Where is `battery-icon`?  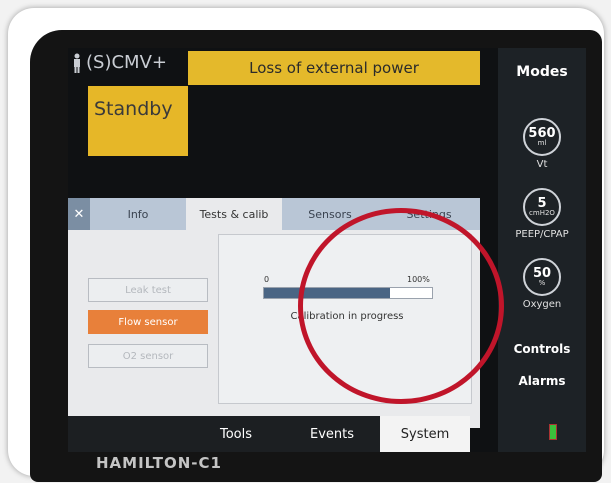
battery-icon is located at coordinates (553, 432).